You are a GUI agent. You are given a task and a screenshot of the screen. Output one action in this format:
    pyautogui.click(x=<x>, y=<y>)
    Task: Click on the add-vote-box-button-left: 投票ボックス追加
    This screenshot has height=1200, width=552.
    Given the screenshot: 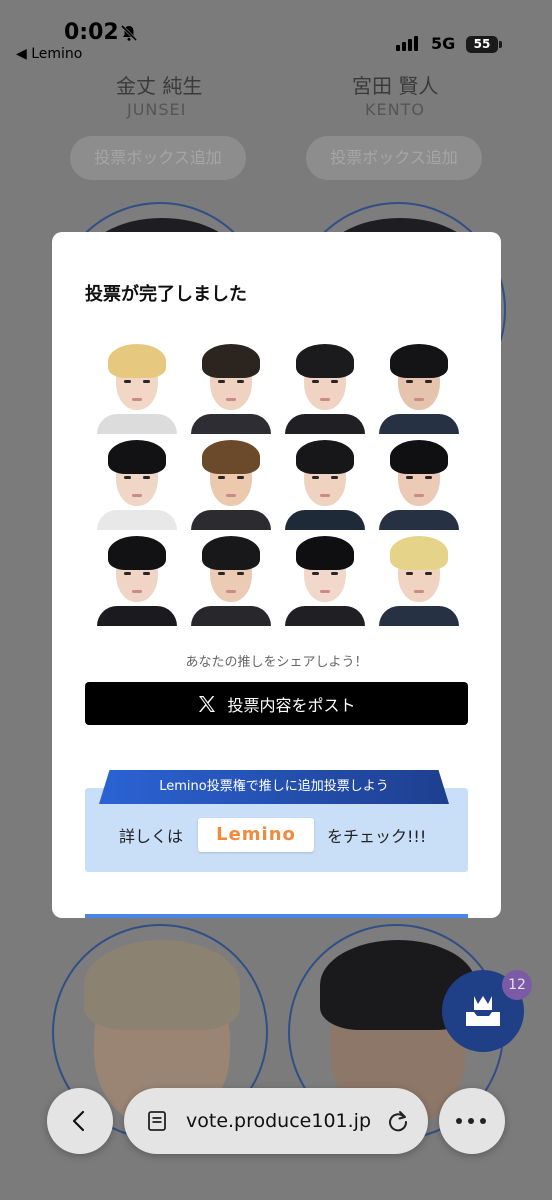 What is the action you would take?
    pyautogui.click(x=158, y=158)
    